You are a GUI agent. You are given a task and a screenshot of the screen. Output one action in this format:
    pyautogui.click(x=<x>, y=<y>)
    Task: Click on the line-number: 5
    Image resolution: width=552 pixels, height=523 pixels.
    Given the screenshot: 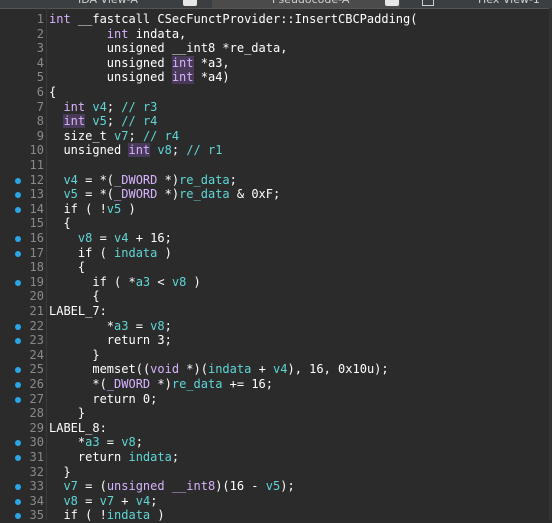 What is the action you would take?
    pyautogui.click(x=40, y=77)
    